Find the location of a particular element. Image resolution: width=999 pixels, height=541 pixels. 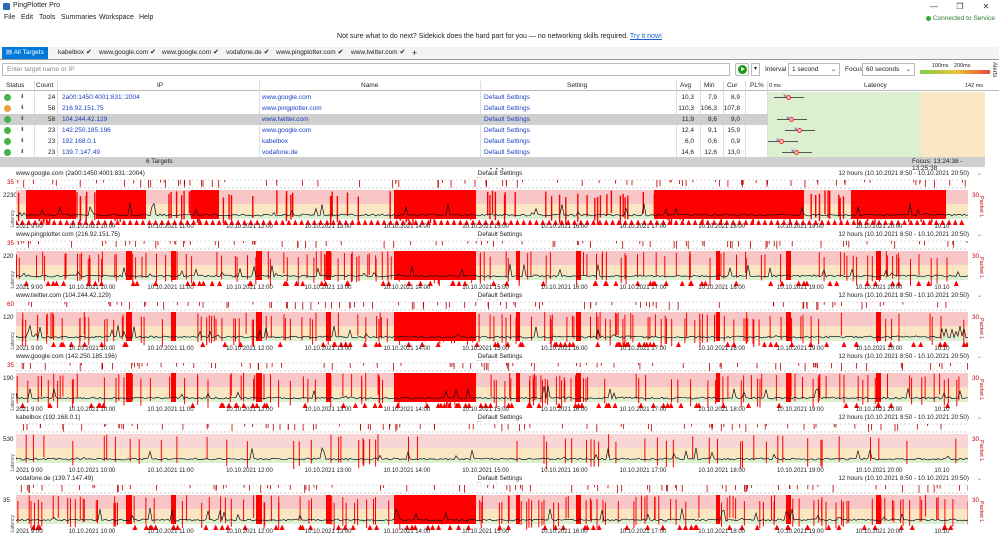

banner-link: Try it now! is located at coordinates (646, 36).